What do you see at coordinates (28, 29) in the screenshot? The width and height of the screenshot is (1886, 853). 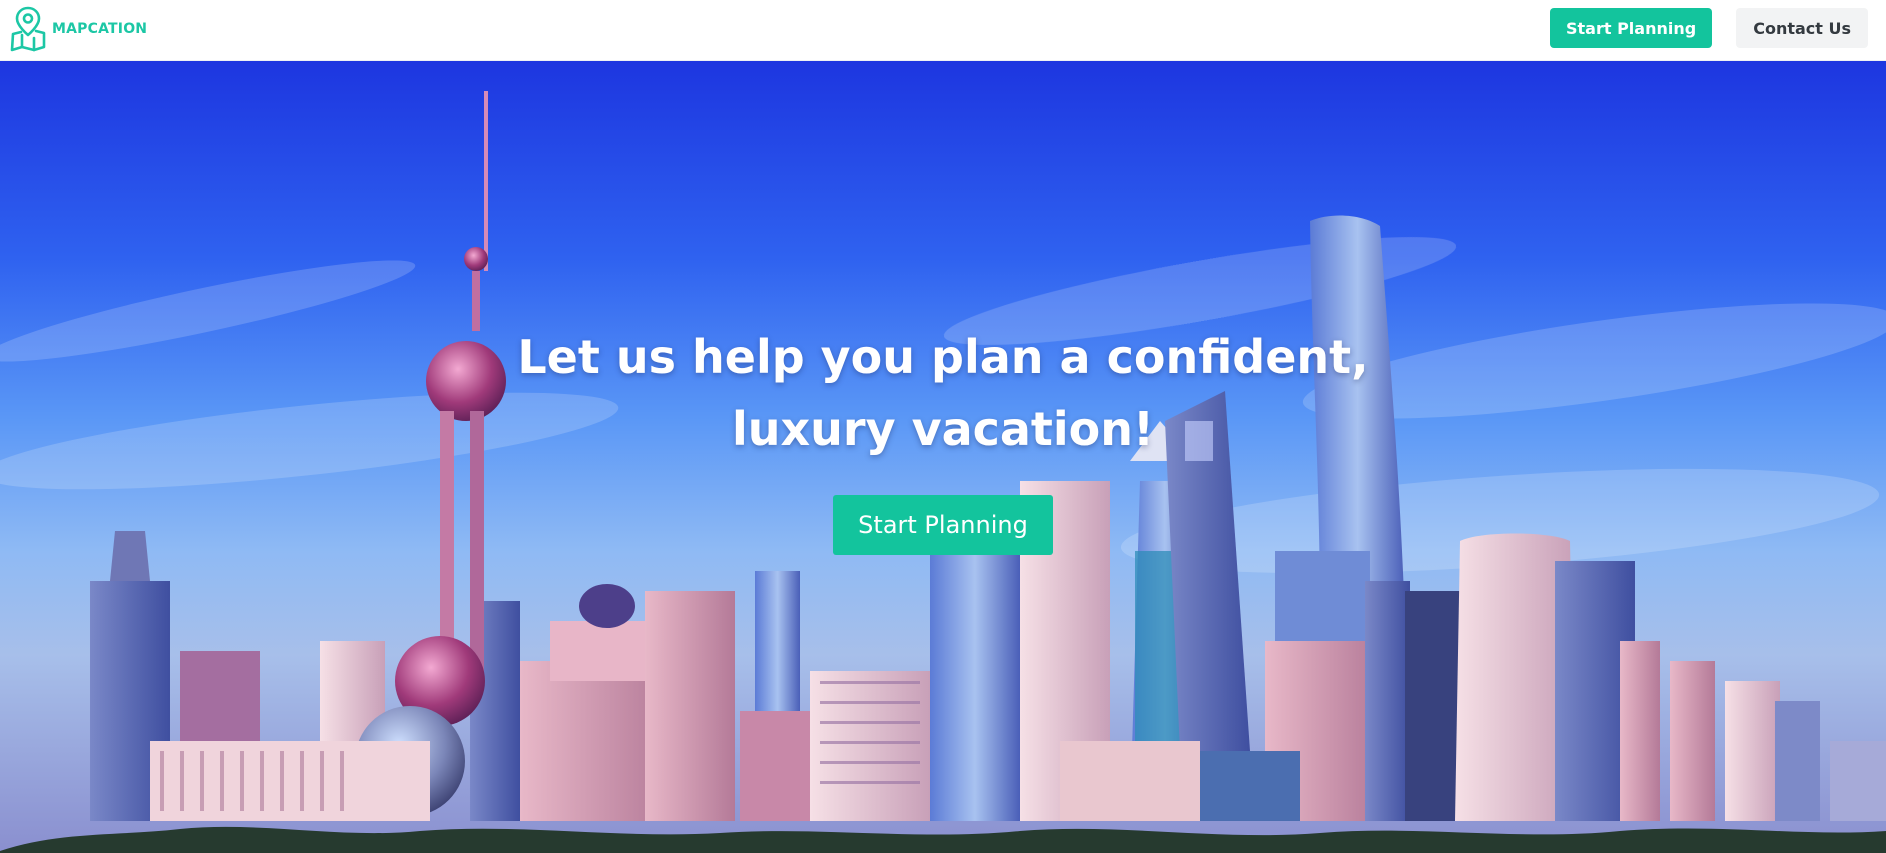 I see `map-pin-logo-icon` at bounding box center [28, 29].